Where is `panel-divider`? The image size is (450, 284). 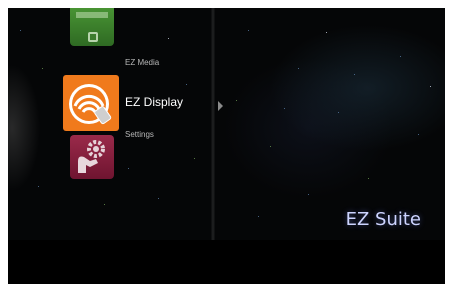
panel-divider is located at coordinates (213, 124).